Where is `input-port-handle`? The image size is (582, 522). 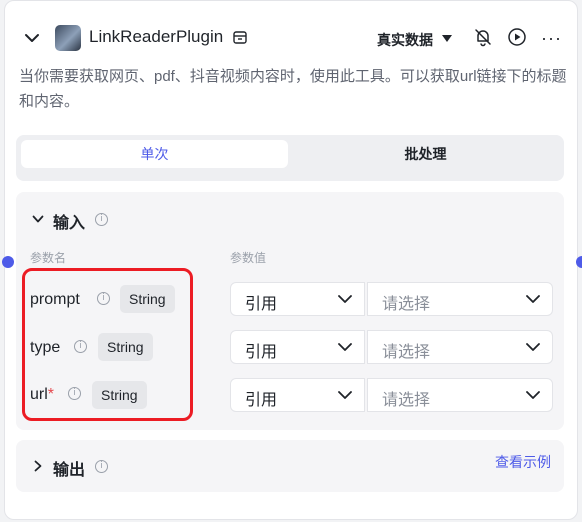 input-port-handle is located at coordinates (8, 262).